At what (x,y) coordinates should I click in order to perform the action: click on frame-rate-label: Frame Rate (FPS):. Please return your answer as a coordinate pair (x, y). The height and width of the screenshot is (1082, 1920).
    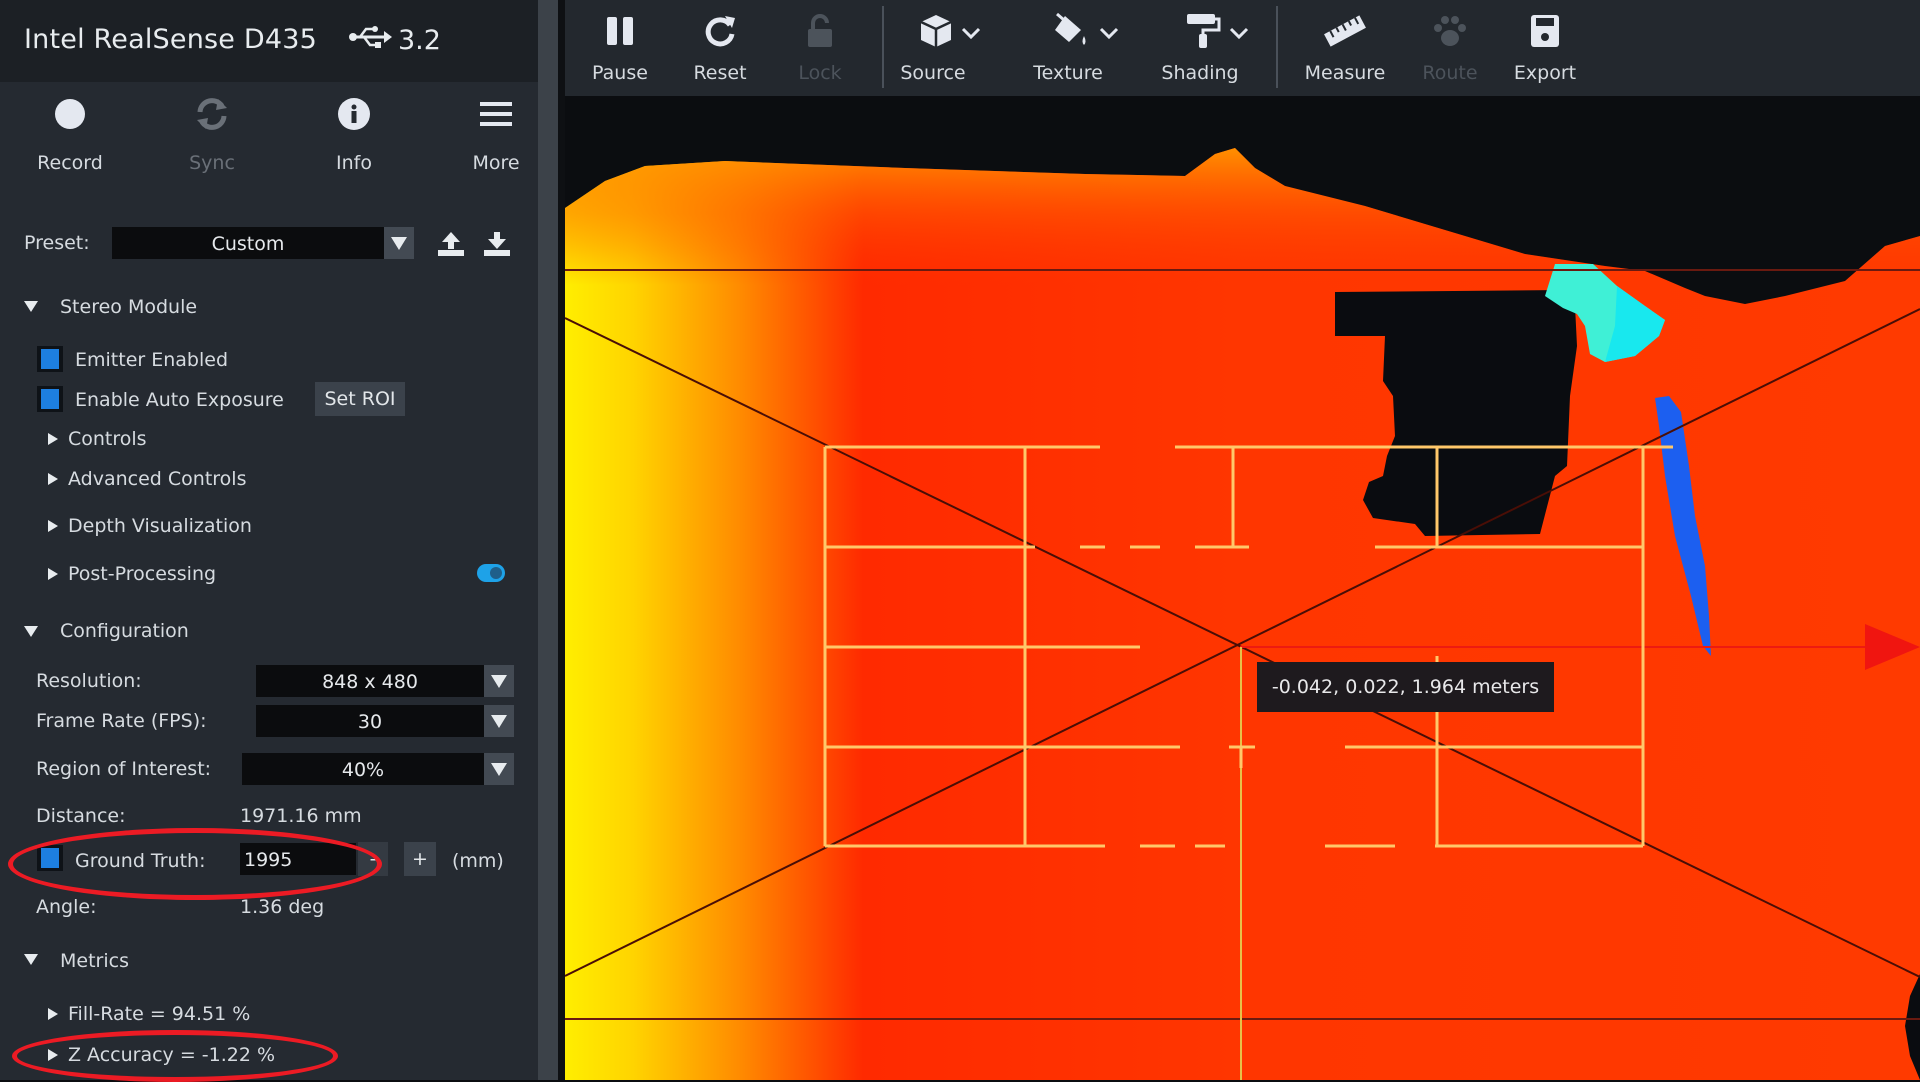
    Looking at the image, I should click on (121, 721).